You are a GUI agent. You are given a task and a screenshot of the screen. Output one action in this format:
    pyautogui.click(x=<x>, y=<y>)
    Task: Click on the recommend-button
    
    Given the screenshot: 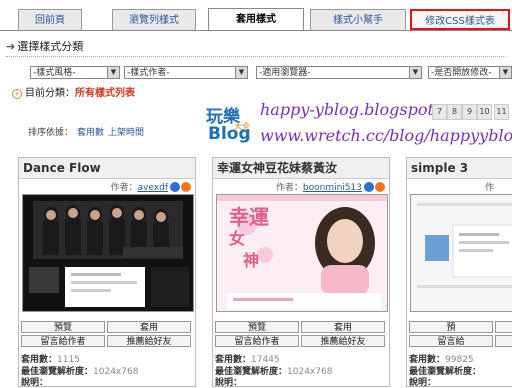 What is the action you would take?
    pyautogui.click(x=503, y=341)
    